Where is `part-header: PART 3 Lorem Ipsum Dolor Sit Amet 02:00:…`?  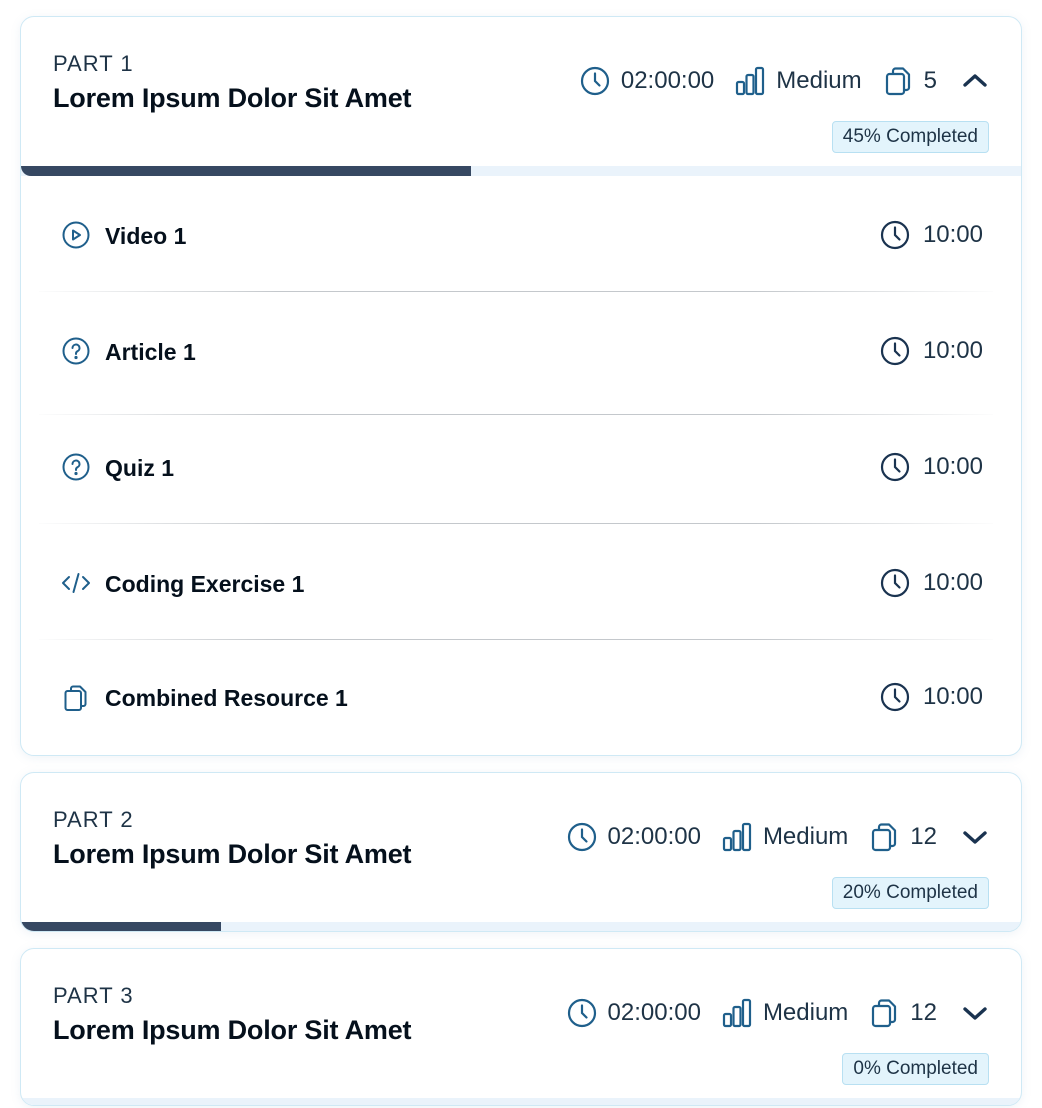 part-header: PART 3 Lorem Ipsum Dolor Sit Amet 02:00:… is located at coordinates (521, 1027).